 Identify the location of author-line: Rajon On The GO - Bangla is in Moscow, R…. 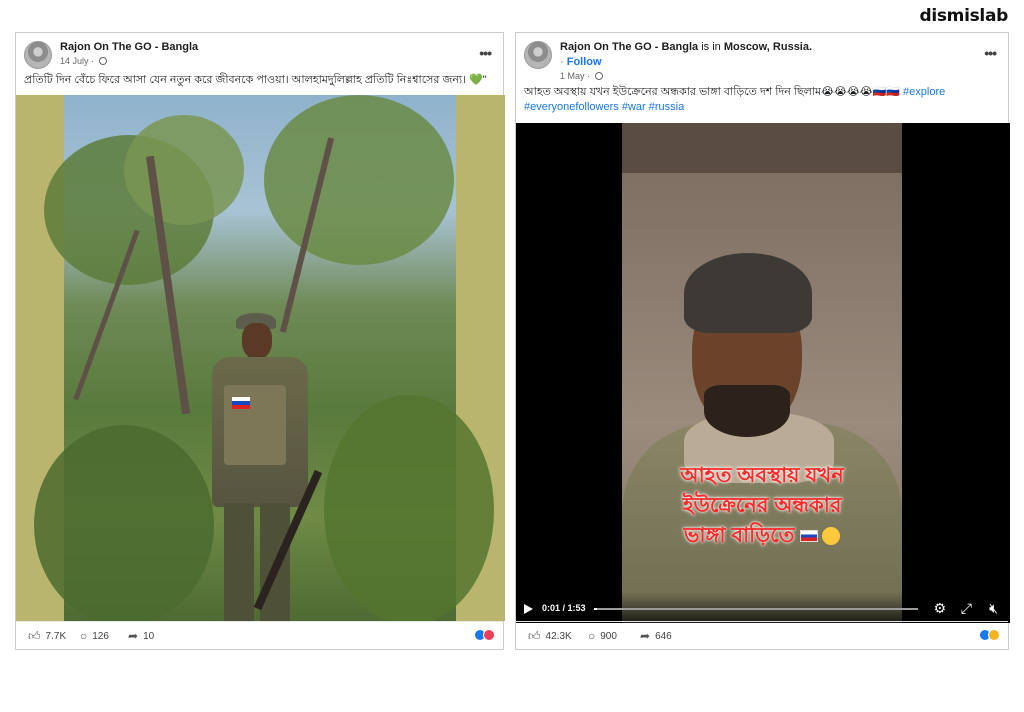
(686, 47).